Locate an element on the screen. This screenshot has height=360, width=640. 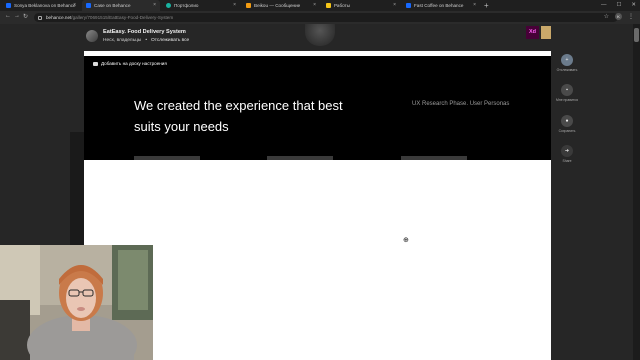
page-scrollbar is located at coordinates (636, 192).